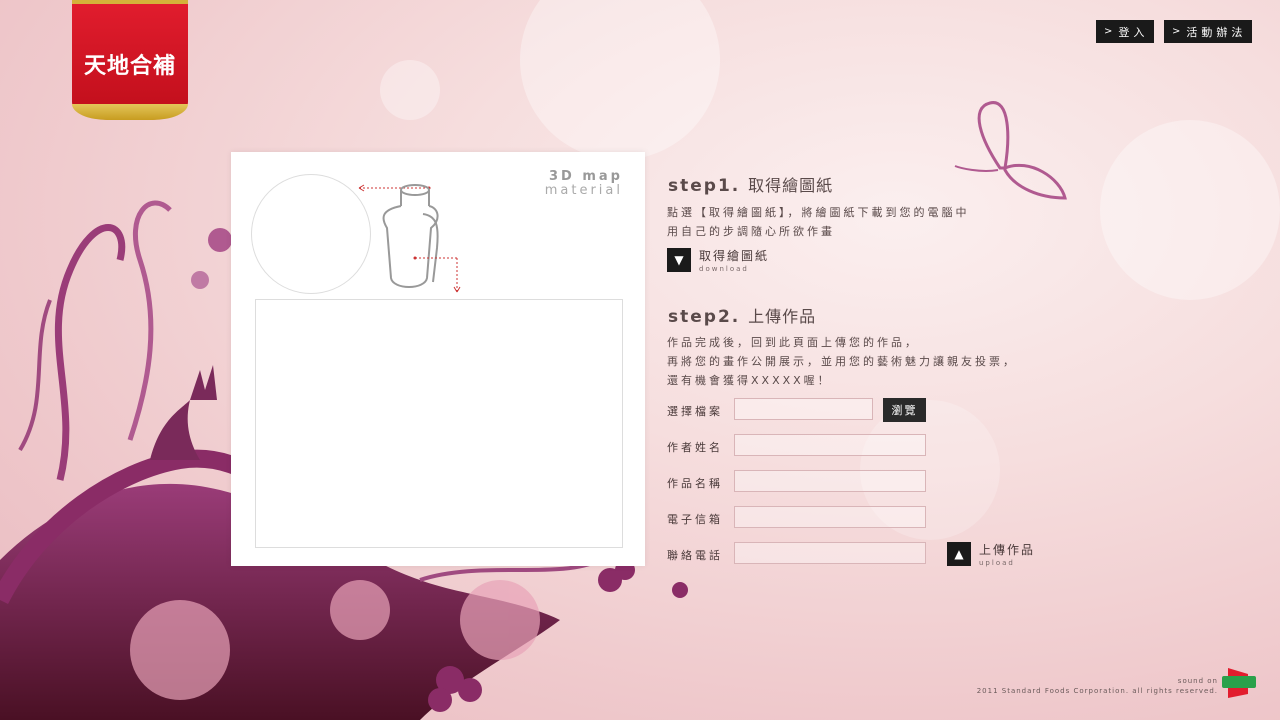  Describe the element at coordinates (734, 255) in the screenshot. I see `download-label: 取得繪圖紙` at that location.